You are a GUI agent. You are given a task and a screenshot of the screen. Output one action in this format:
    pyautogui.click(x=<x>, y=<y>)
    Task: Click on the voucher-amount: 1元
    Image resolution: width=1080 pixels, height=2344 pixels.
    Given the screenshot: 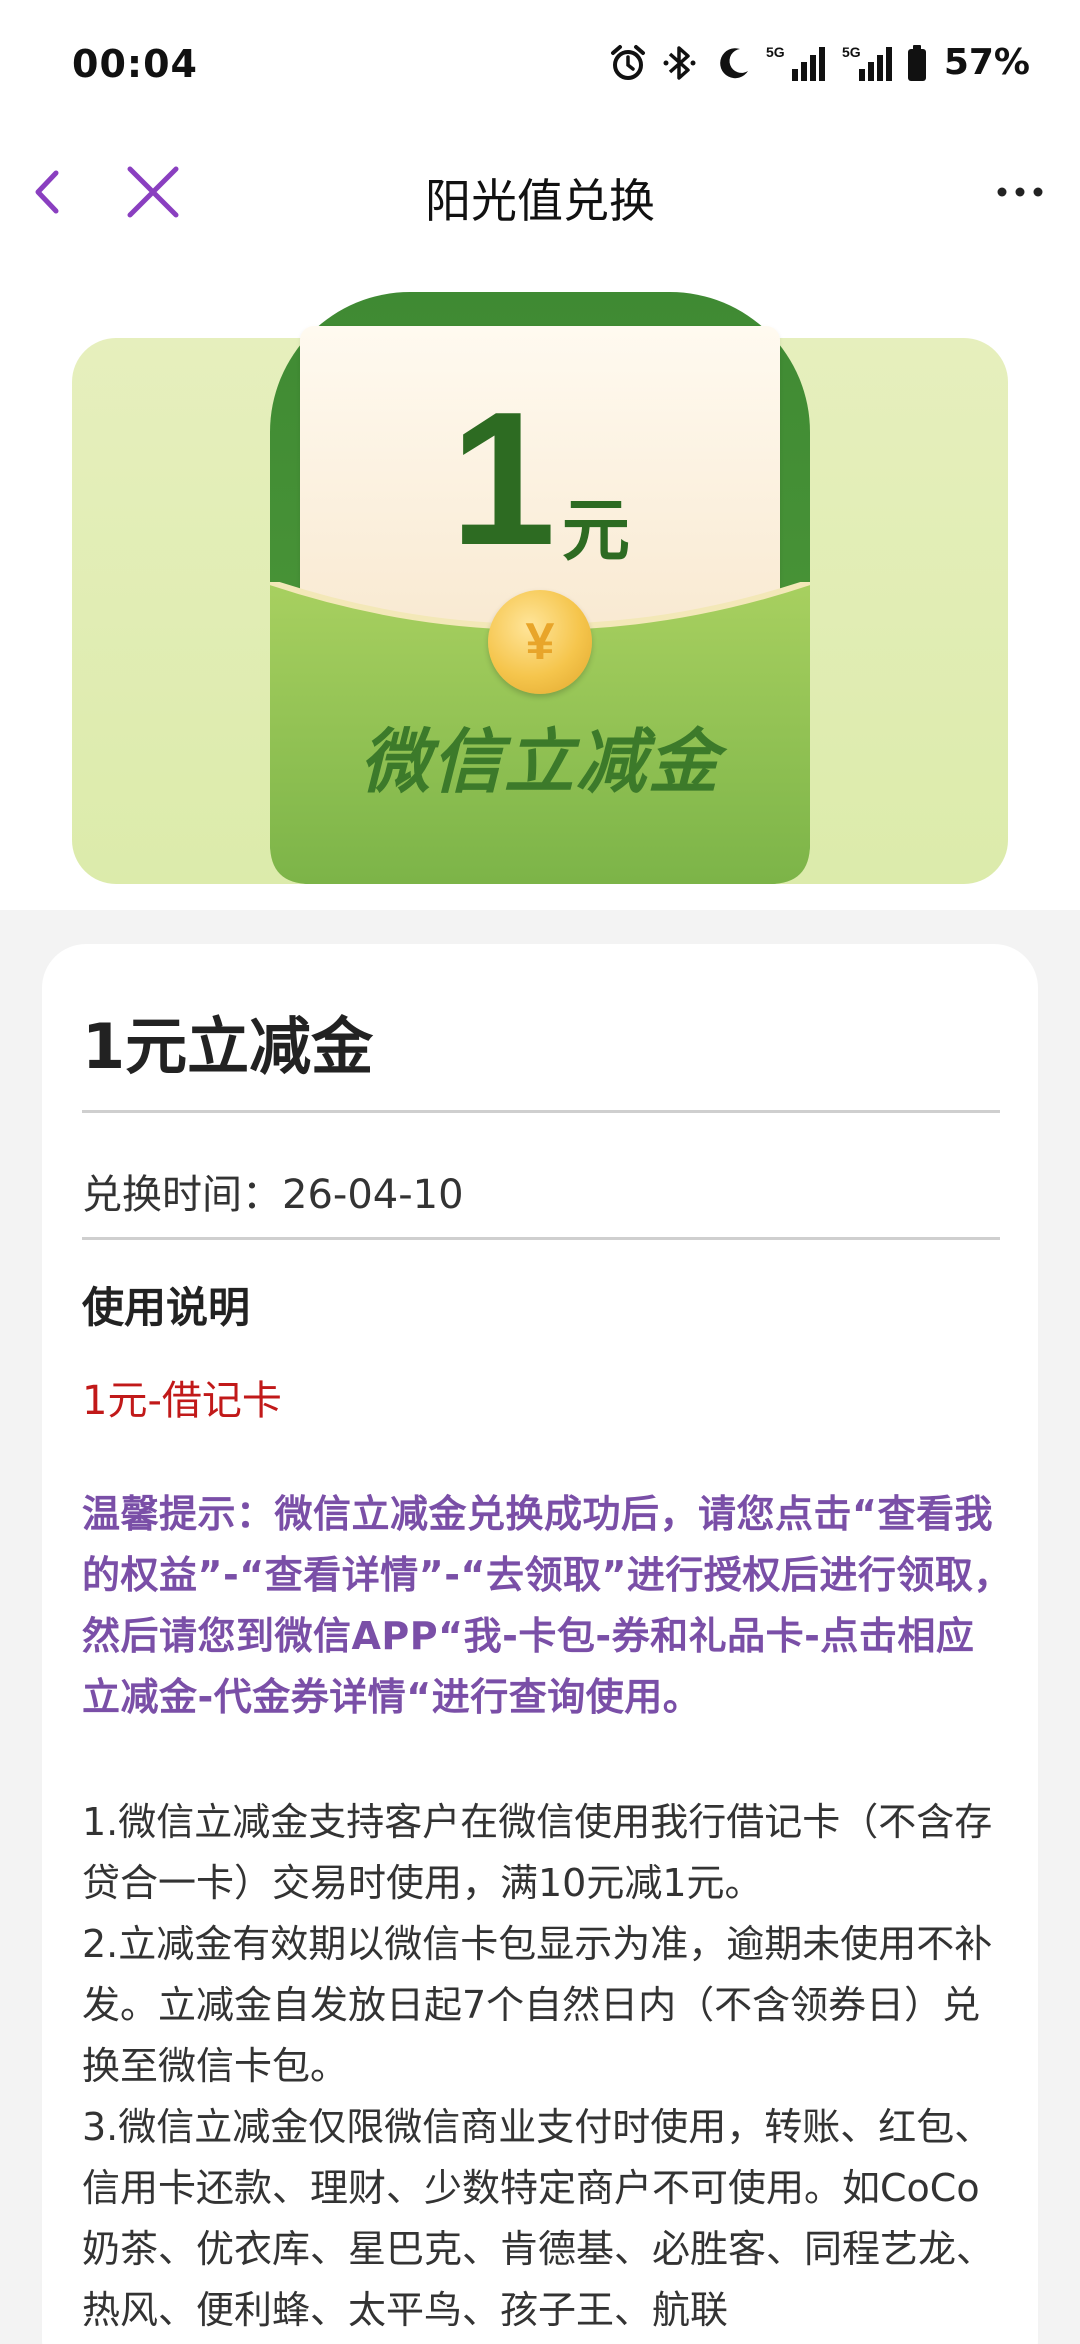 What is the action you would take?
    pyautogui.click(x=540, y=479)
    